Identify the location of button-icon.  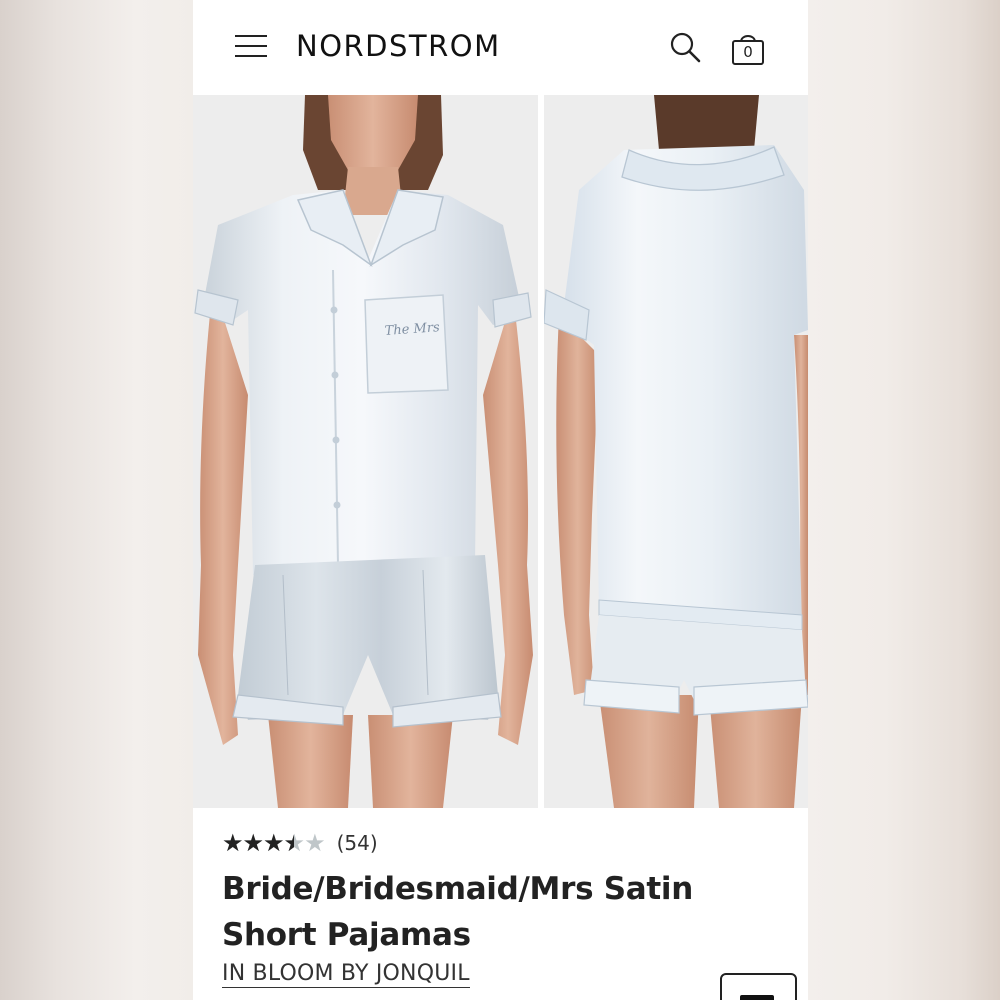
(757, 997).